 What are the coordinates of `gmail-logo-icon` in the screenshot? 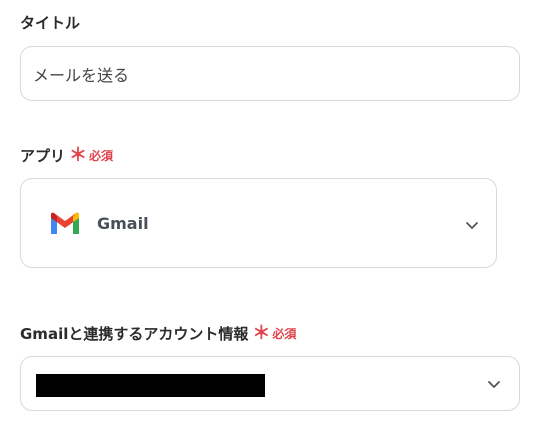 It's located at (65, 224).